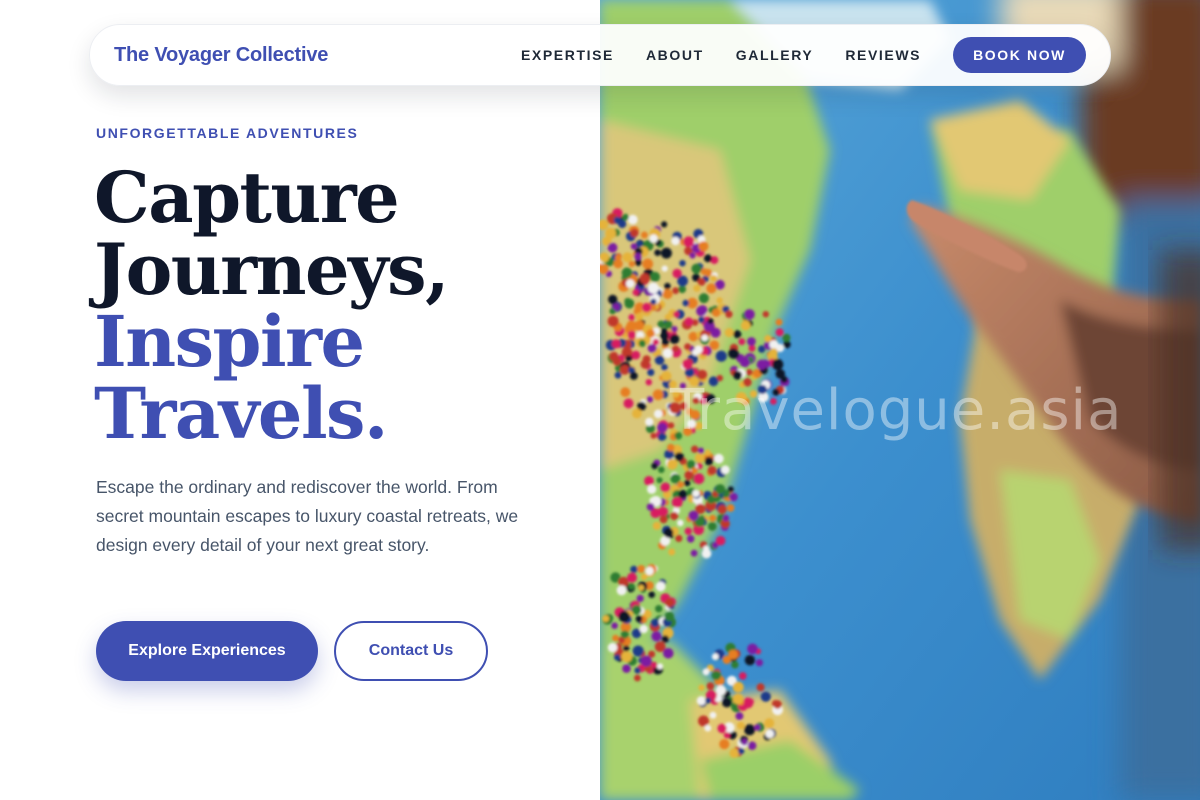  I want to click on nav-link-gallery: GALLERY, so click(775, 55).